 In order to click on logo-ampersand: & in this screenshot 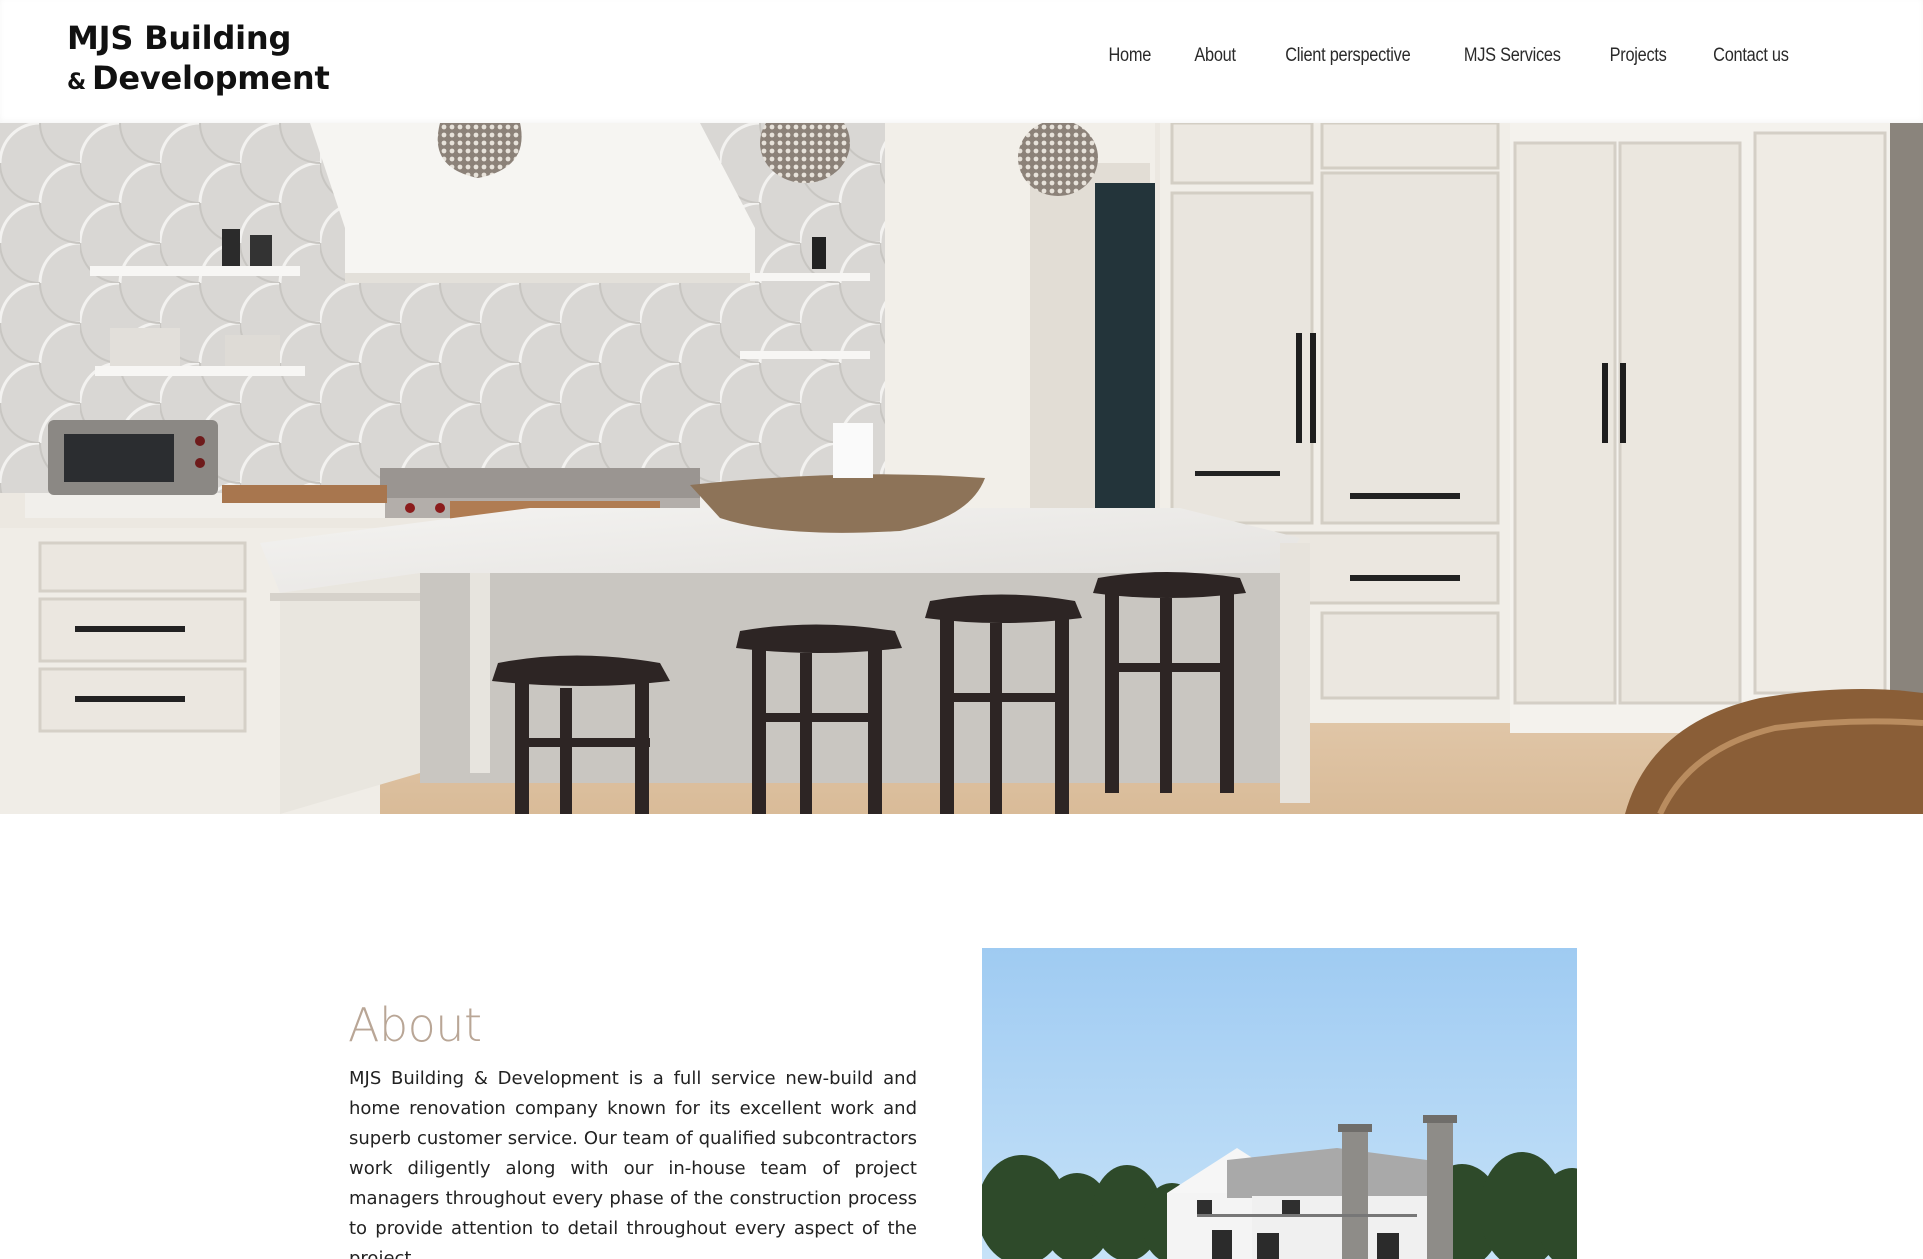, I will do `click(76, 82)`.